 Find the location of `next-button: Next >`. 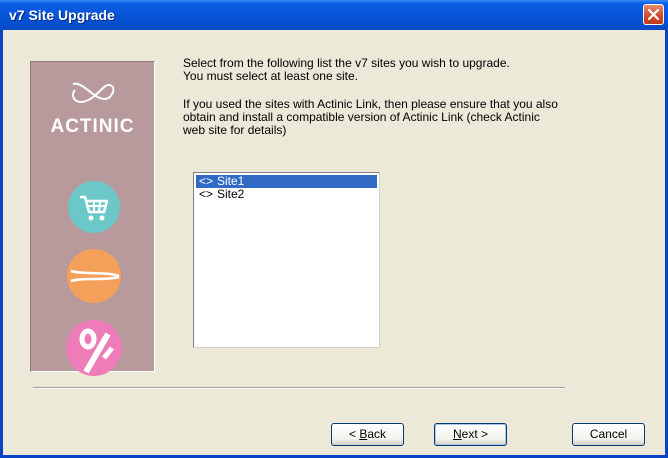

next-button: Next > is located at coordinates (470, 434).